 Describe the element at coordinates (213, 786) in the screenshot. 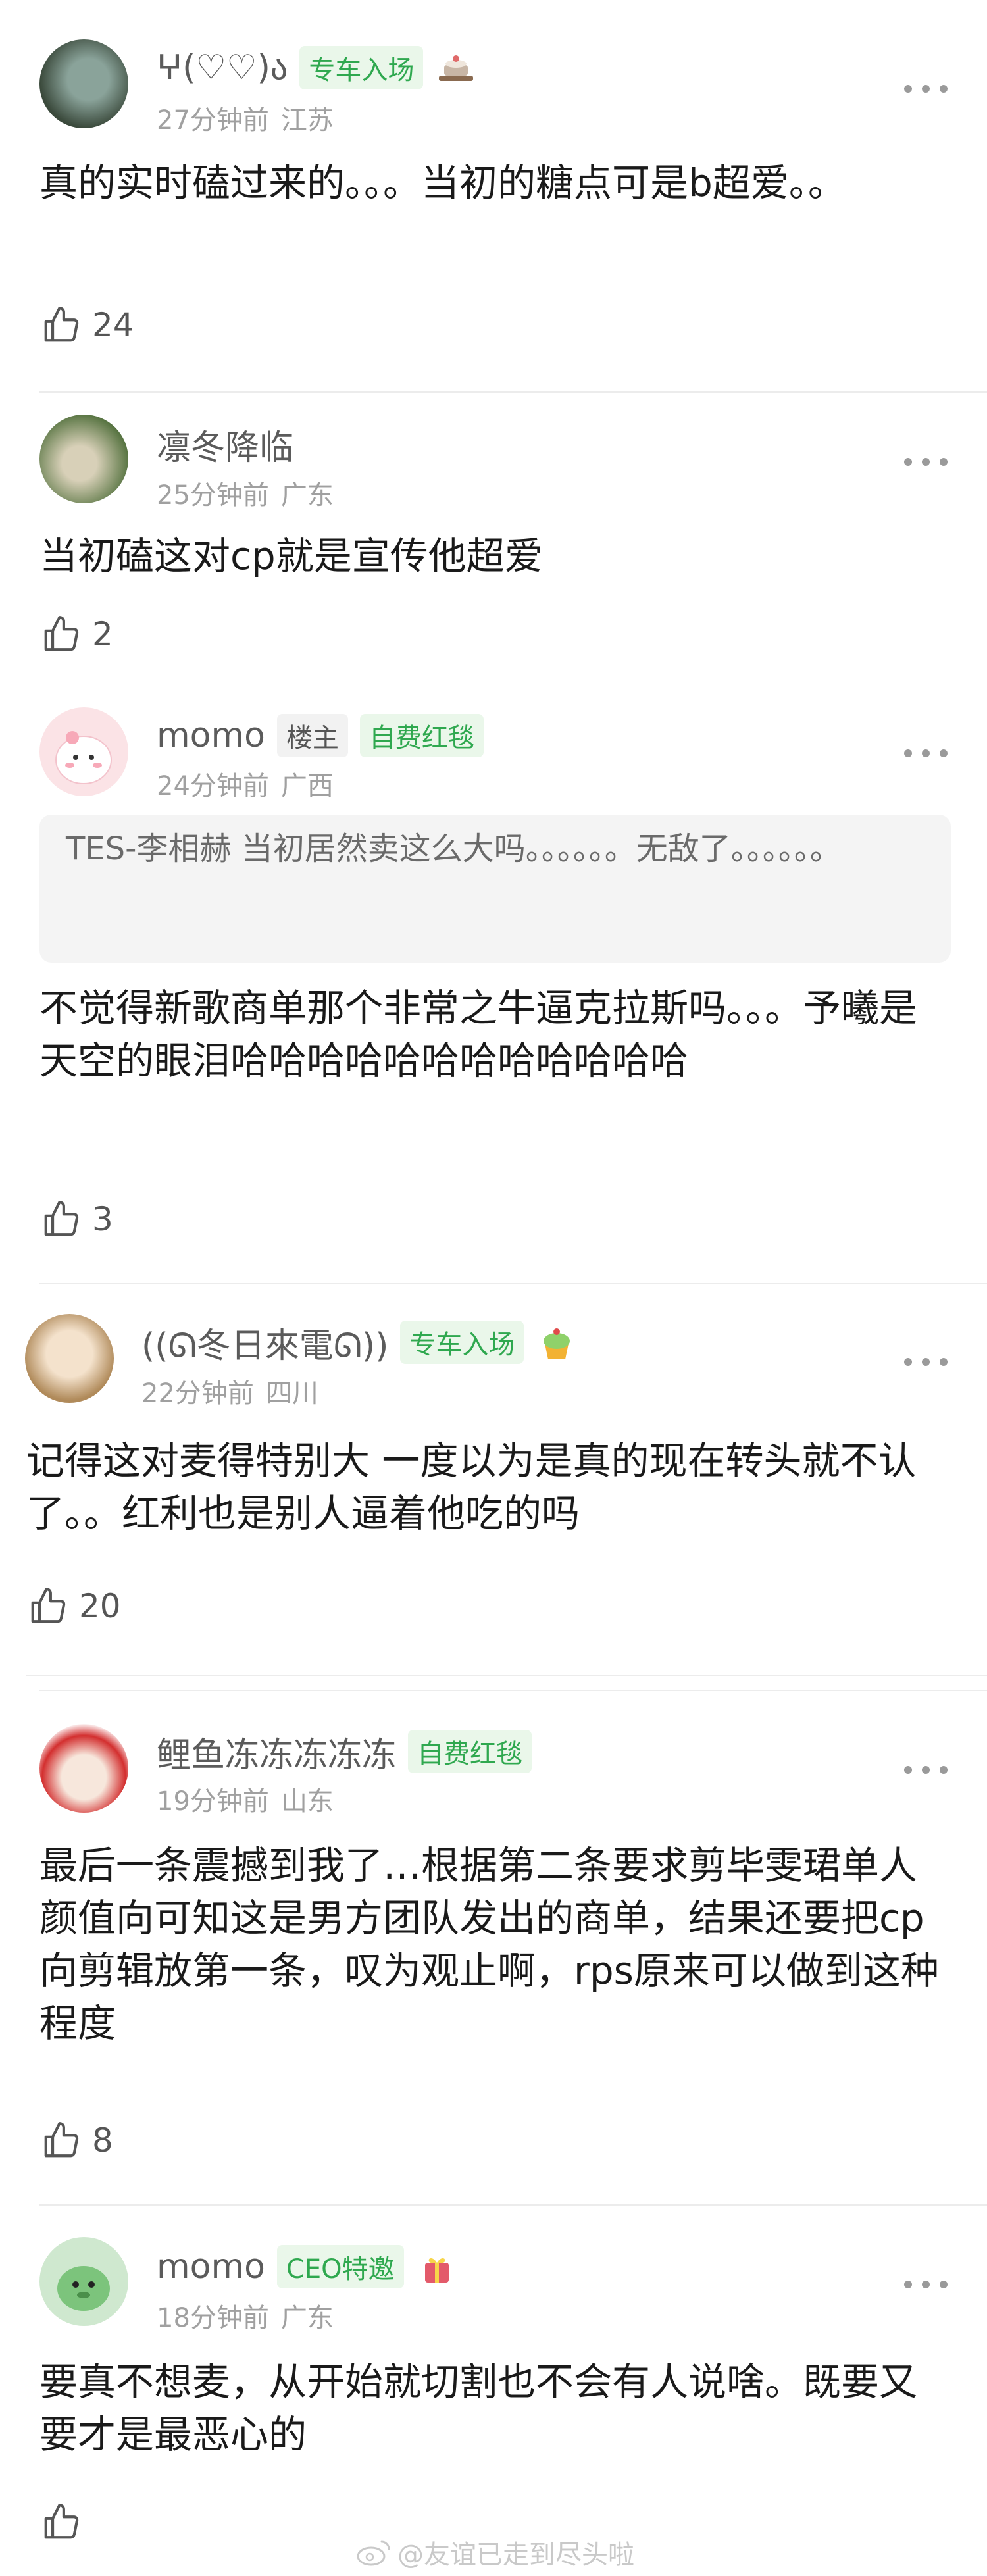

I see `timestamp: 24分钟前` at that location.